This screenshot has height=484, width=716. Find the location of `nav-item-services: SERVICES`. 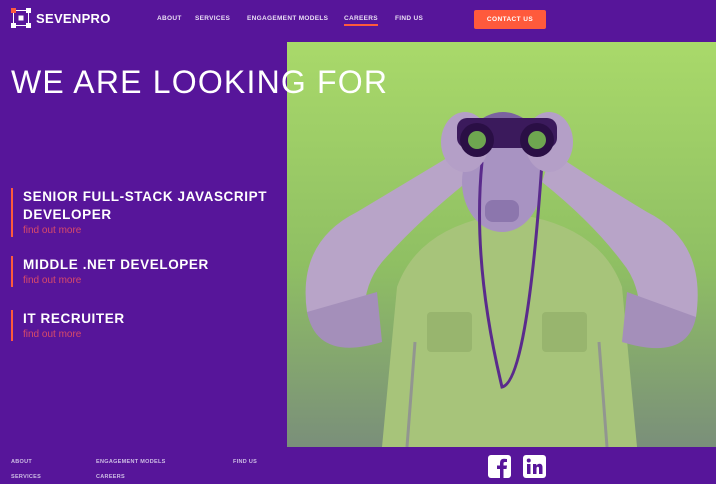

nav-item-services: SERVICES is located at coordinates (212, 18).